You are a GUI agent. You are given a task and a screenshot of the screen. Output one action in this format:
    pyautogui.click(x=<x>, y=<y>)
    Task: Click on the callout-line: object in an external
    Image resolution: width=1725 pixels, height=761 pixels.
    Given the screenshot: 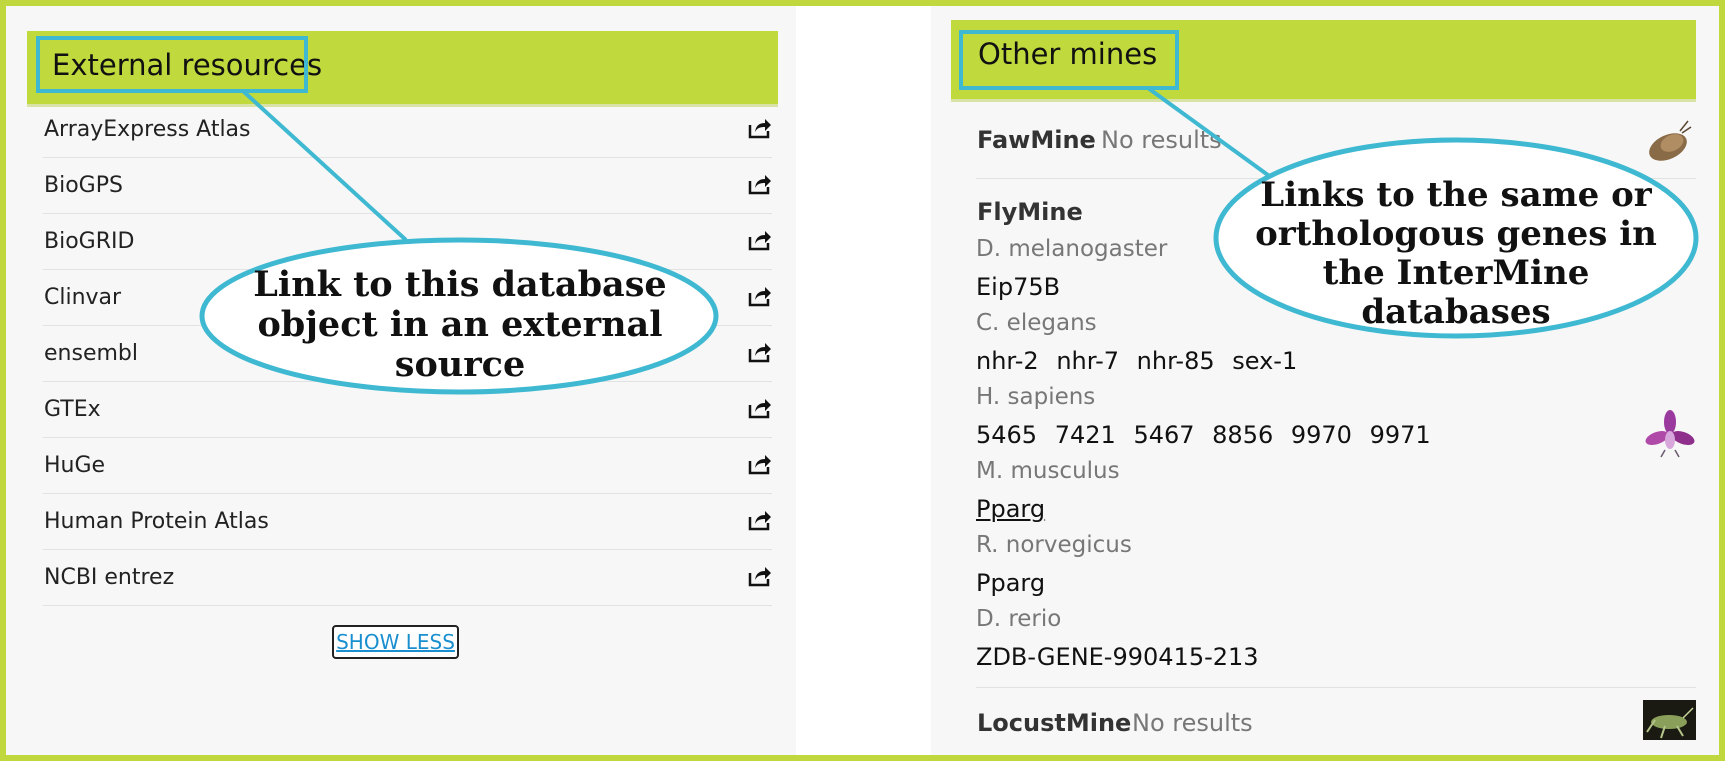 What is the action you would take?
    pyautogui.click(x=460, y=324)
    